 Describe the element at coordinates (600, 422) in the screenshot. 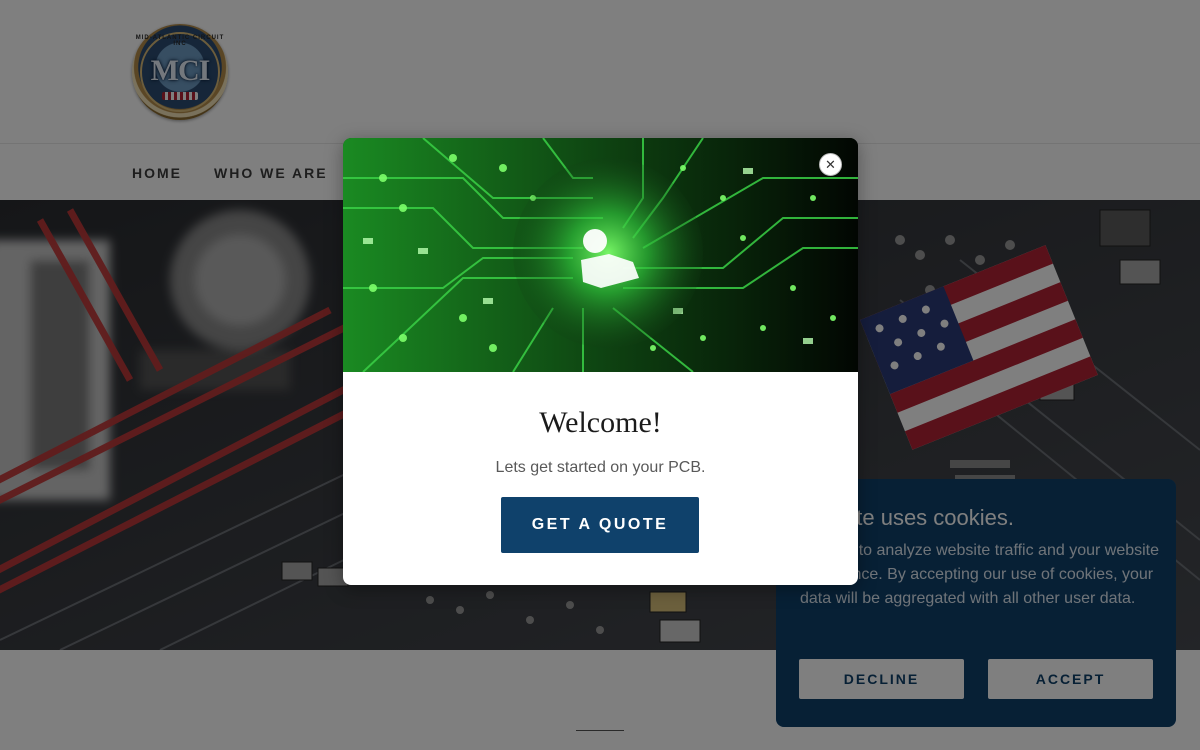

I see `modal-title: Welcome!` at that location.